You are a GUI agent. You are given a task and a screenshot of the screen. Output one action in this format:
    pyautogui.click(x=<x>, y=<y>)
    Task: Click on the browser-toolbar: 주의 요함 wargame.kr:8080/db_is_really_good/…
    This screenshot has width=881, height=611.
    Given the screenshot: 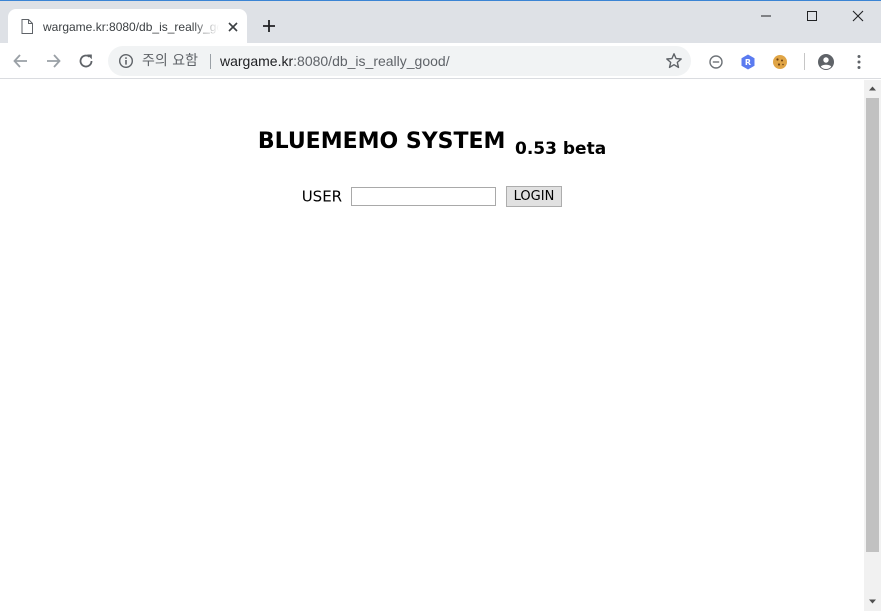 What is the action you would take?
    pyautogui.click(x=440, y=61)
    